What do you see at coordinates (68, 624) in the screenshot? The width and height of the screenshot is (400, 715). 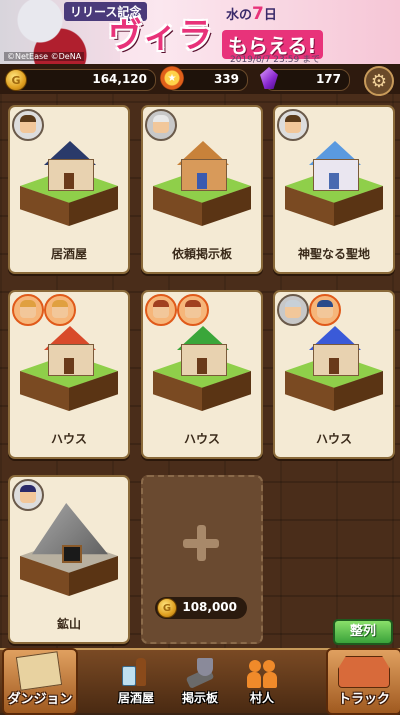 I see `building-name: 鉱山` at bounding box center [68, 624].